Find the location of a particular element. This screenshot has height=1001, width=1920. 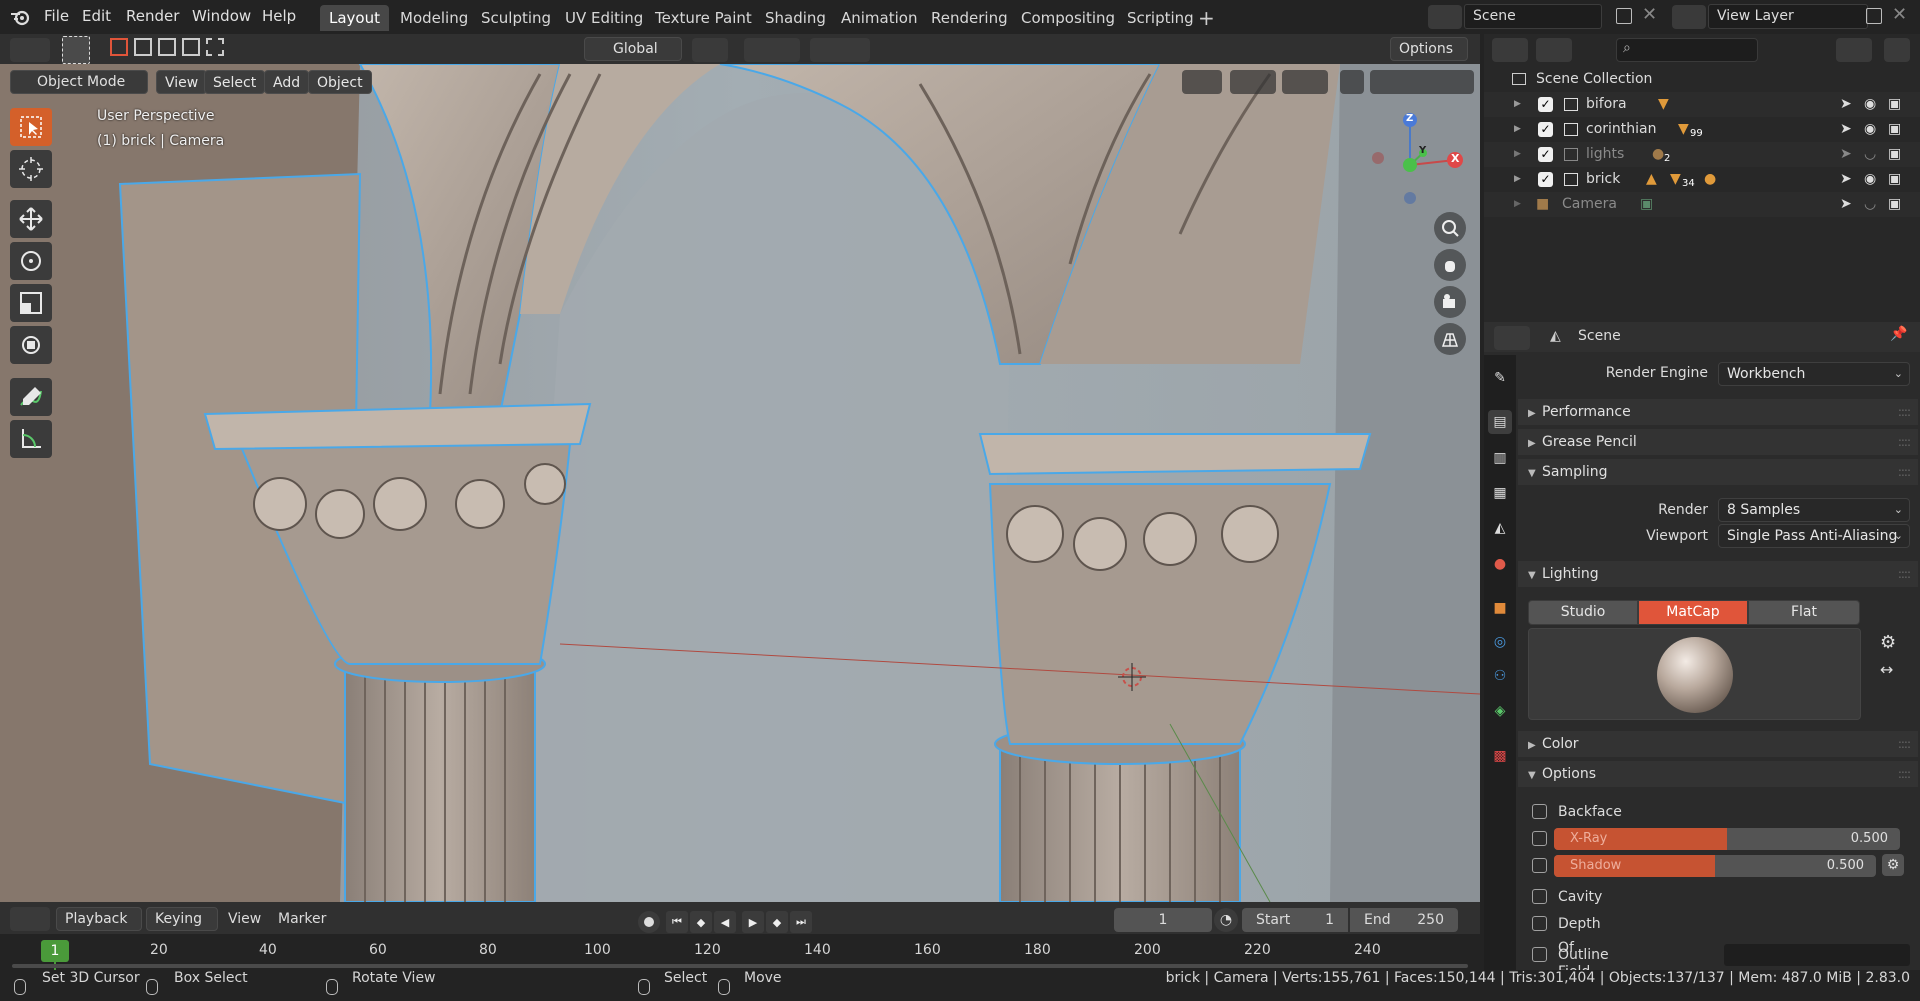

object-data-tab-icon: ◈ is located at coordinates (1500, 711).